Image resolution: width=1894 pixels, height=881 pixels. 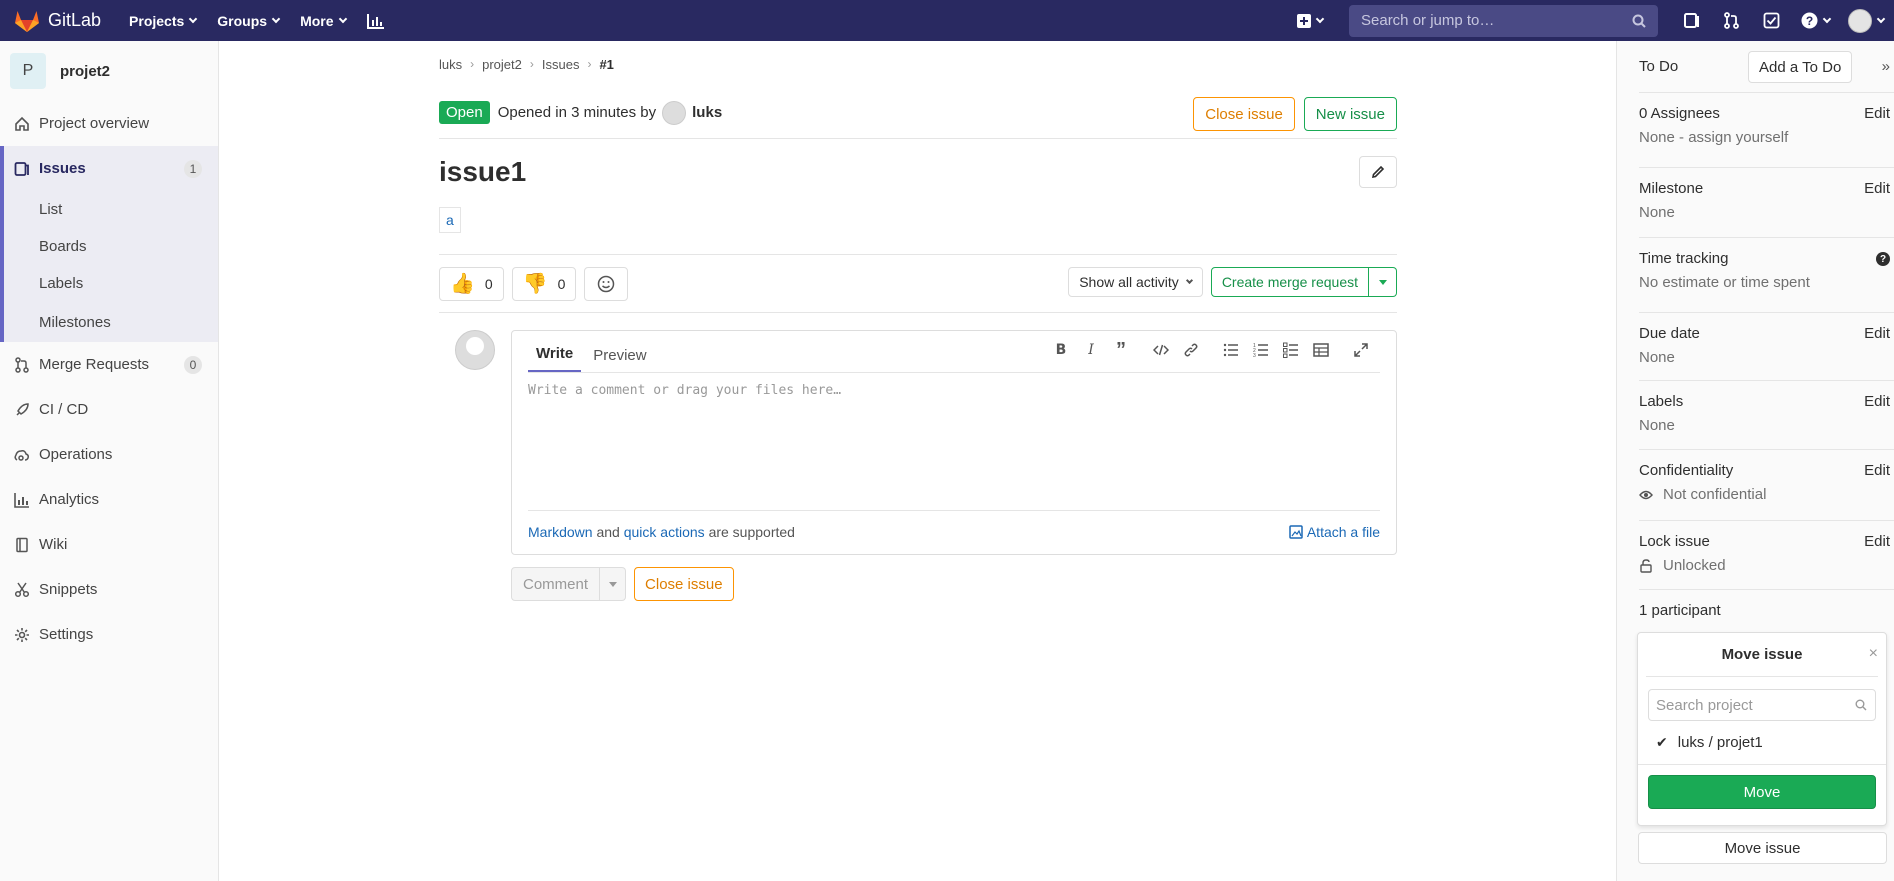 I want to click on sidebar-item-operations: Operations, so click(x=109, y=454).